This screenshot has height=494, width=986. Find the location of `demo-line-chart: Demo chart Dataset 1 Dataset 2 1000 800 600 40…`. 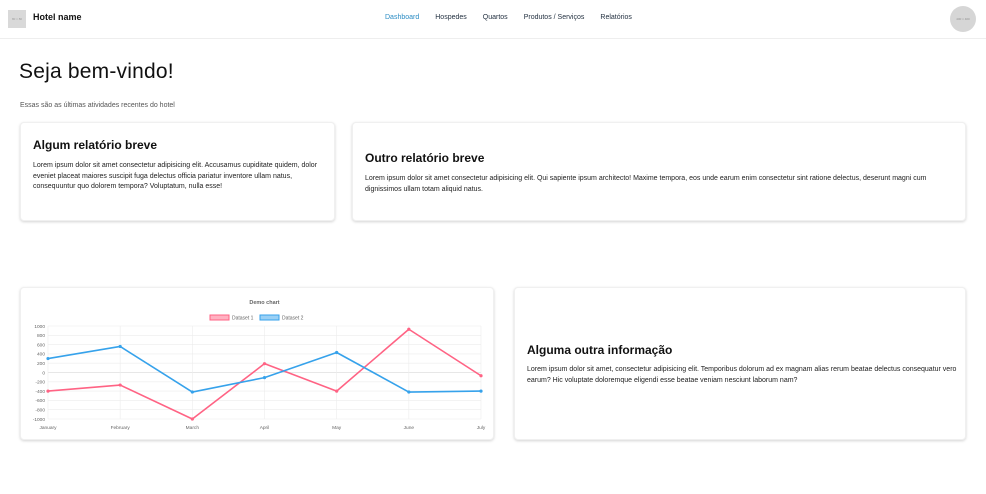

demo-line-chart: Demo chart Dataset 1 Dataset 2 1000 800 600 40… is located at coordinates (259, 365).